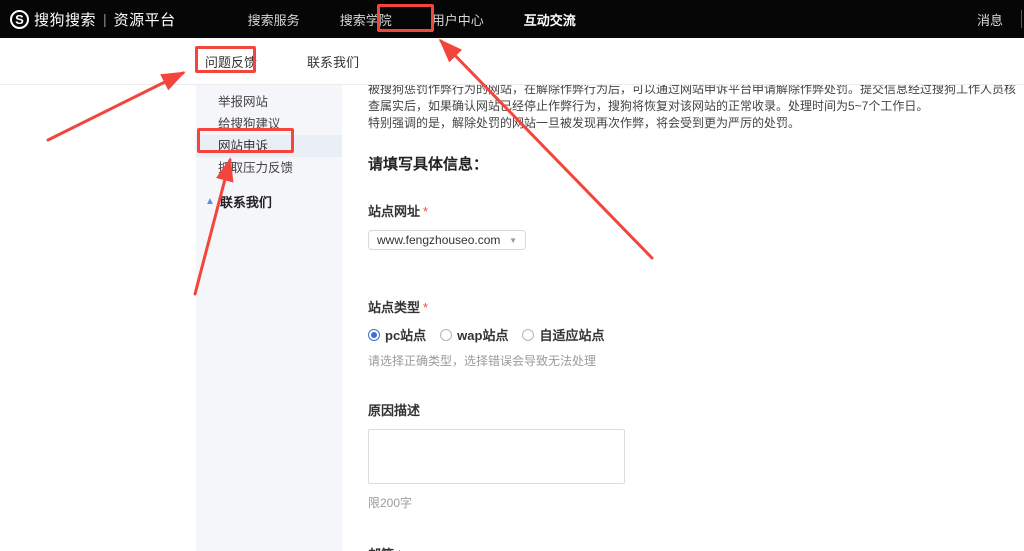 The image size is (1024, 551). I want to click on radio-pc-site: pc站点, so click(397, 334).